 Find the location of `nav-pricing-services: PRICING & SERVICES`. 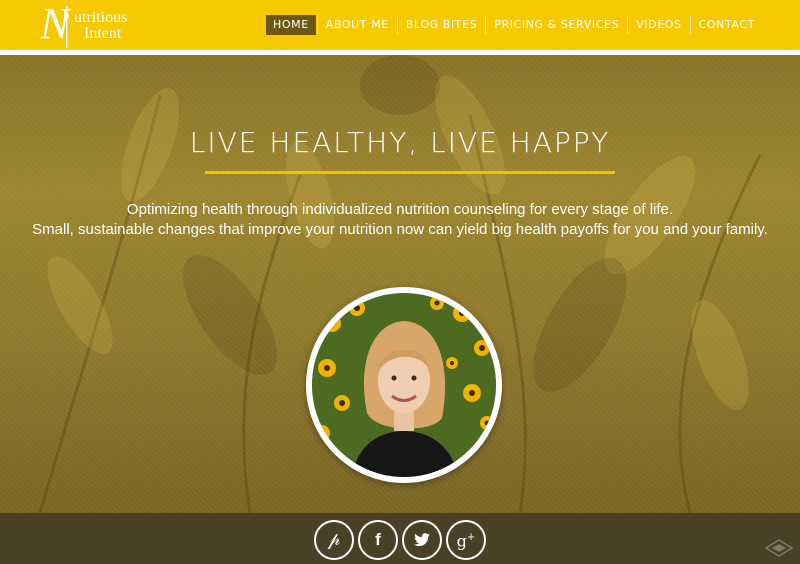

nav-pricing-services: PRICING & SERVICES is located at coordinates (556, 25).